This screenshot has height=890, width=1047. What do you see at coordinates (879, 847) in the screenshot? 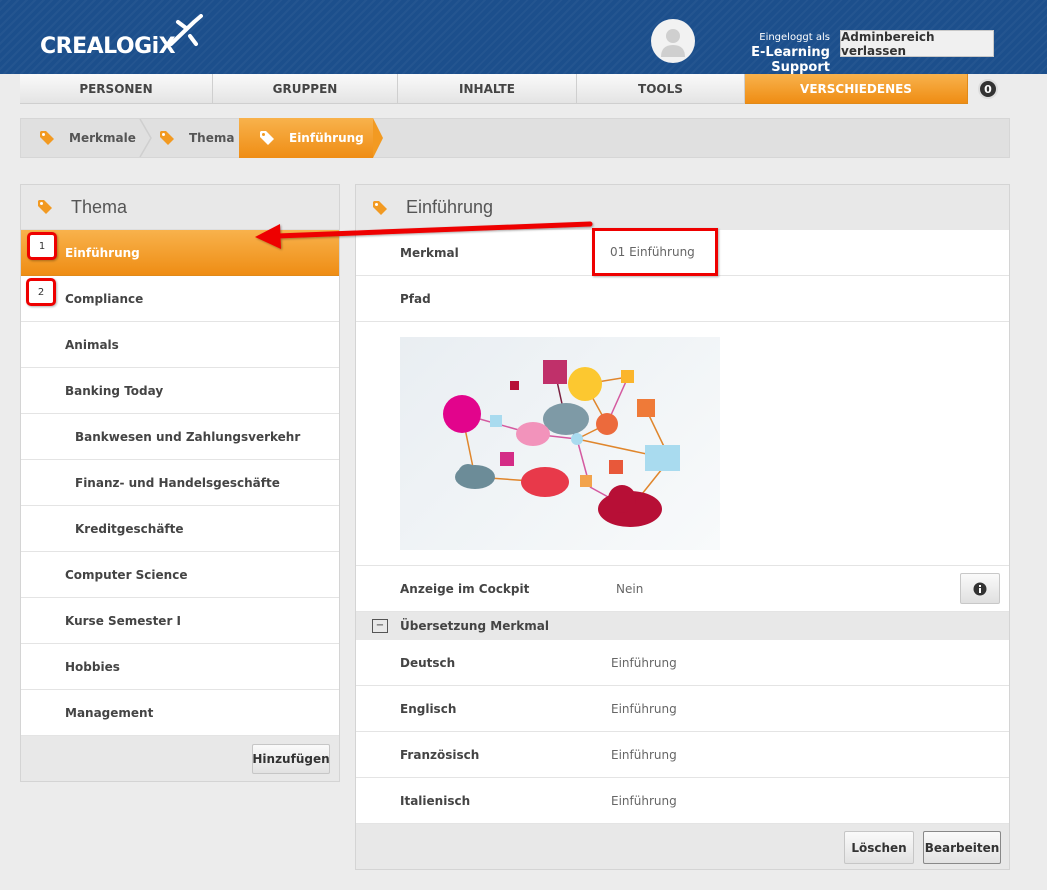
I see `delete-button: Löschen` at bounding box center [879, 847].